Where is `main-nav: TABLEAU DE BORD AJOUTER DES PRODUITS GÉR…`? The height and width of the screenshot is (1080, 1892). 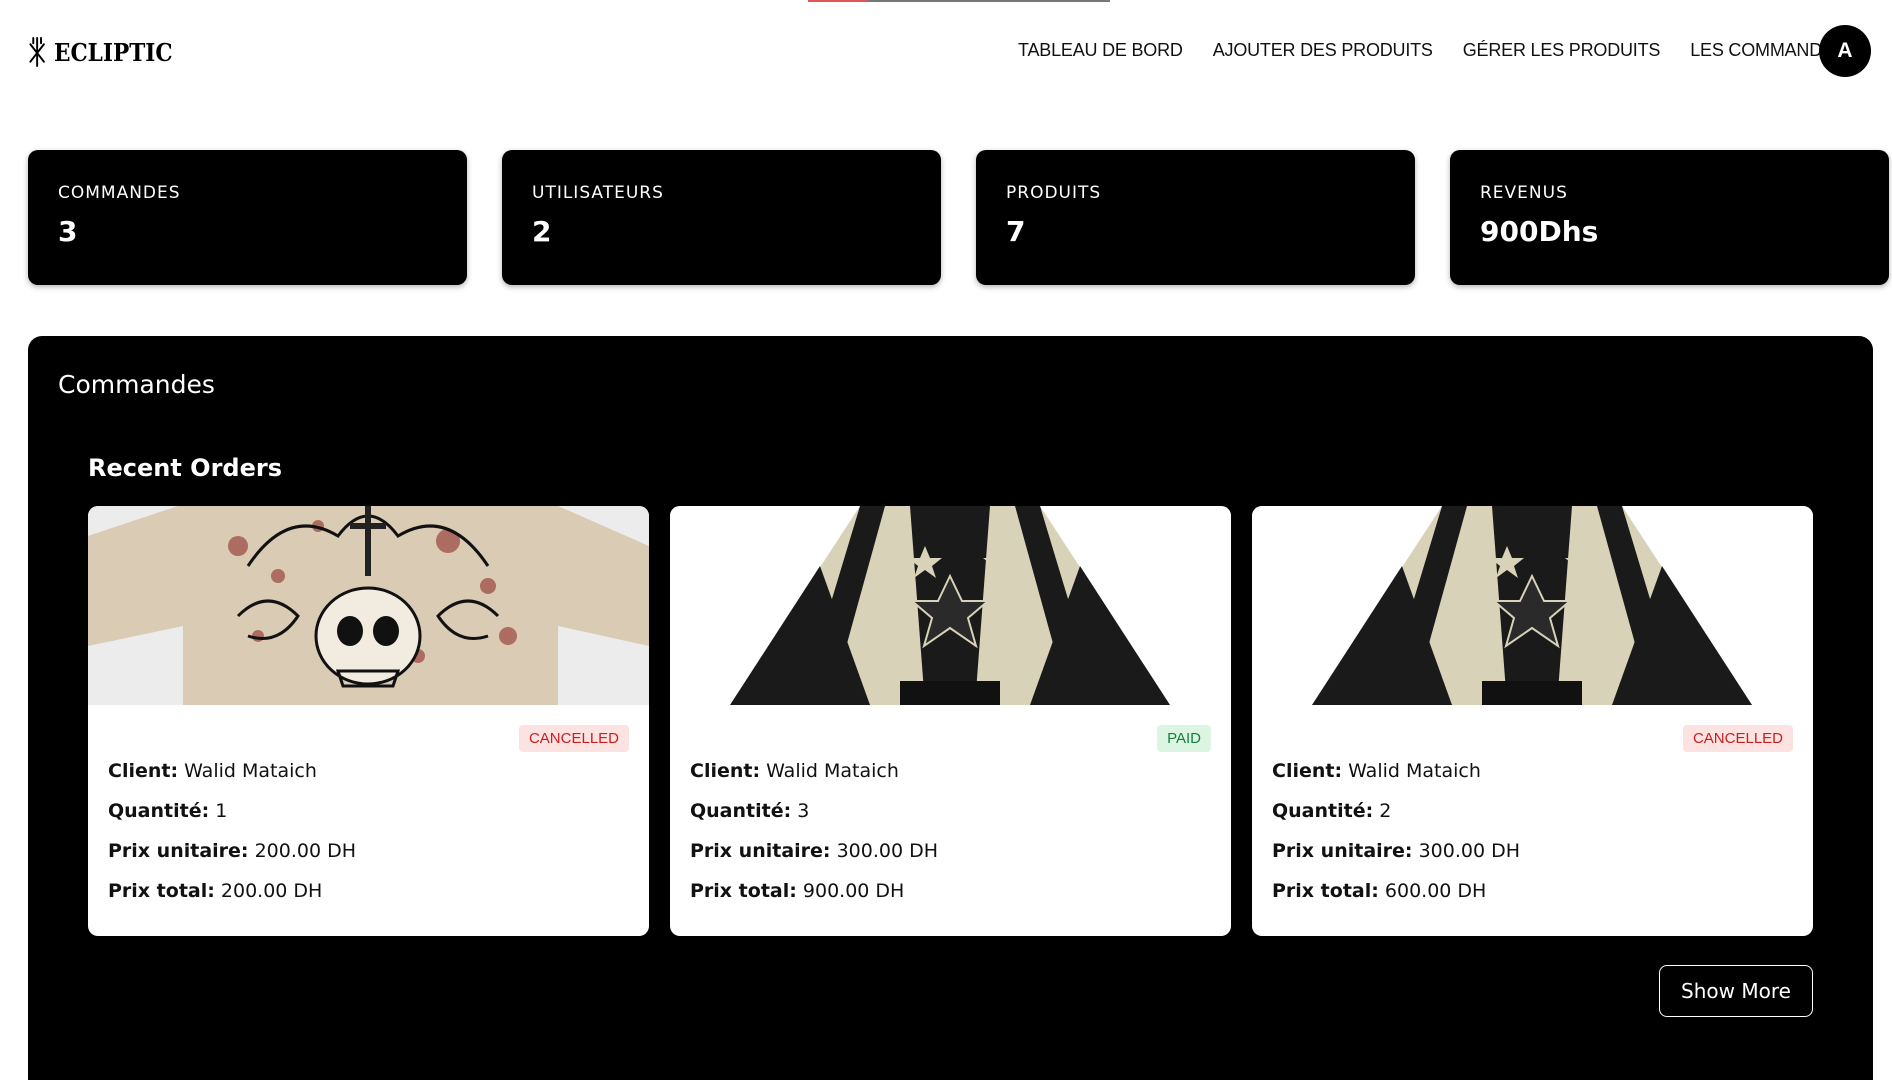 main-nav: TABLEAU DE BORD AJOUTER DES PRODUITS GÉR… is located at coordinates (1447, 50).